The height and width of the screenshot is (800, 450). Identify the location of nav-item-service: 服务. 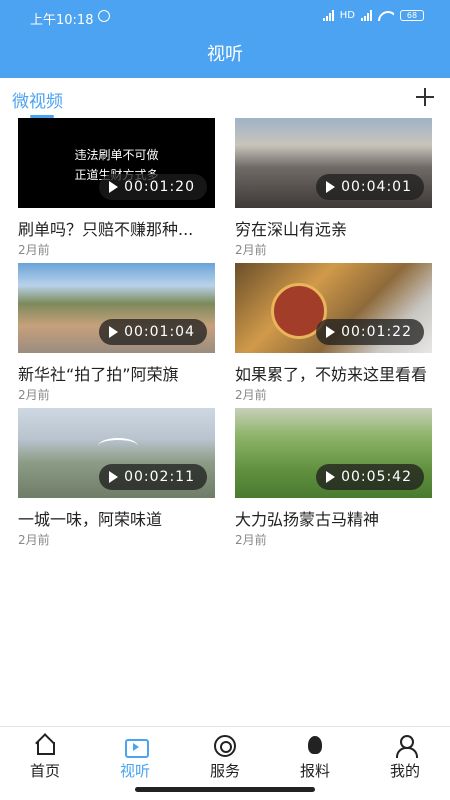
(225, 755).